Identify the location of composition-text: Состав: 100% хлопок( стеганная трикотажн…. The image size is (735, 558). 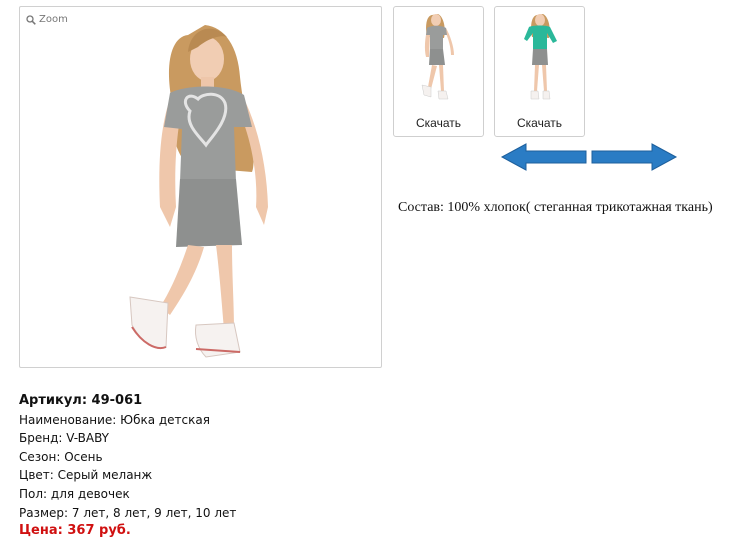
(555, 207).